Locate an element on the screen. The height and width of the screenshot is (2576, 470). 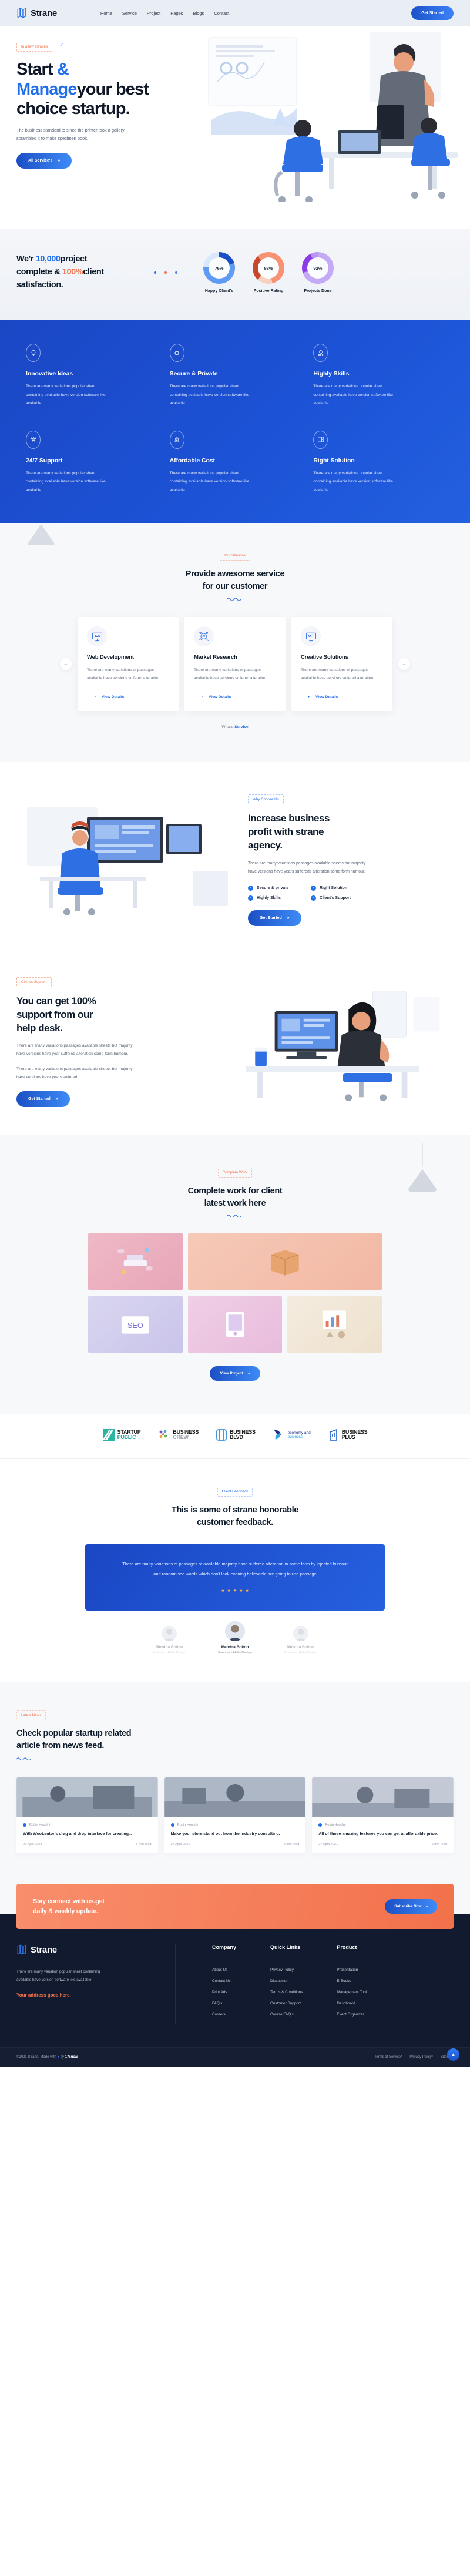
nav-item-home: Home is located at coordinates (106, 13).